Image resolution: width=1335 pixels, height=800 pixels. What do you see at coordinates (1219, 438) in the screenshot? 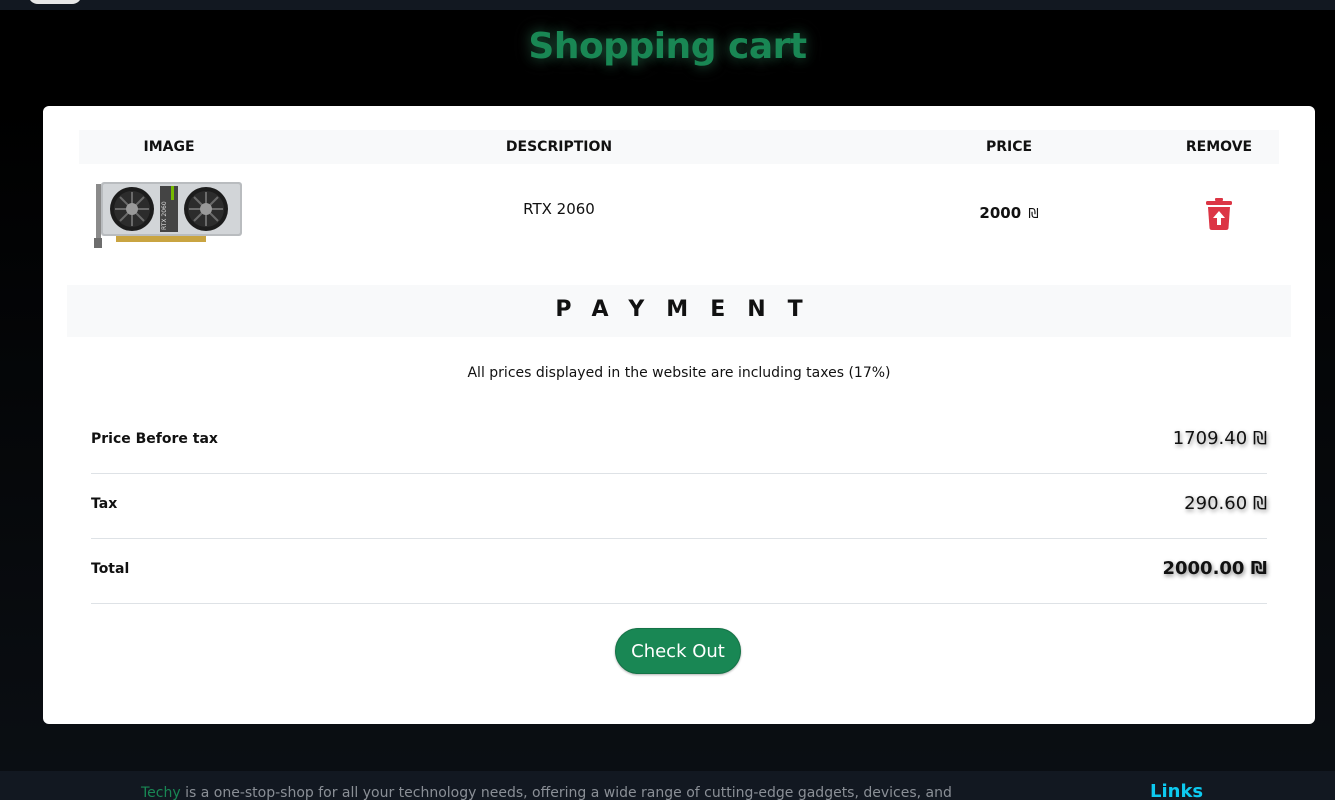
I see `summary-value: 1709.40 ₪` at bounding box center [1219, 438].